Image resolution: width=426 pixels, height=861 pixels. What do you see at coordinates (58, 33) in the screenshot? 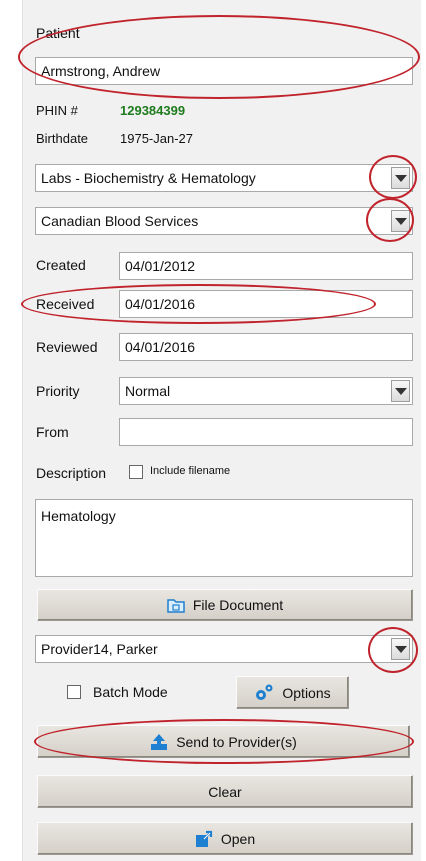
I see `patient-label: Patient` at bounding box center [58, 33].